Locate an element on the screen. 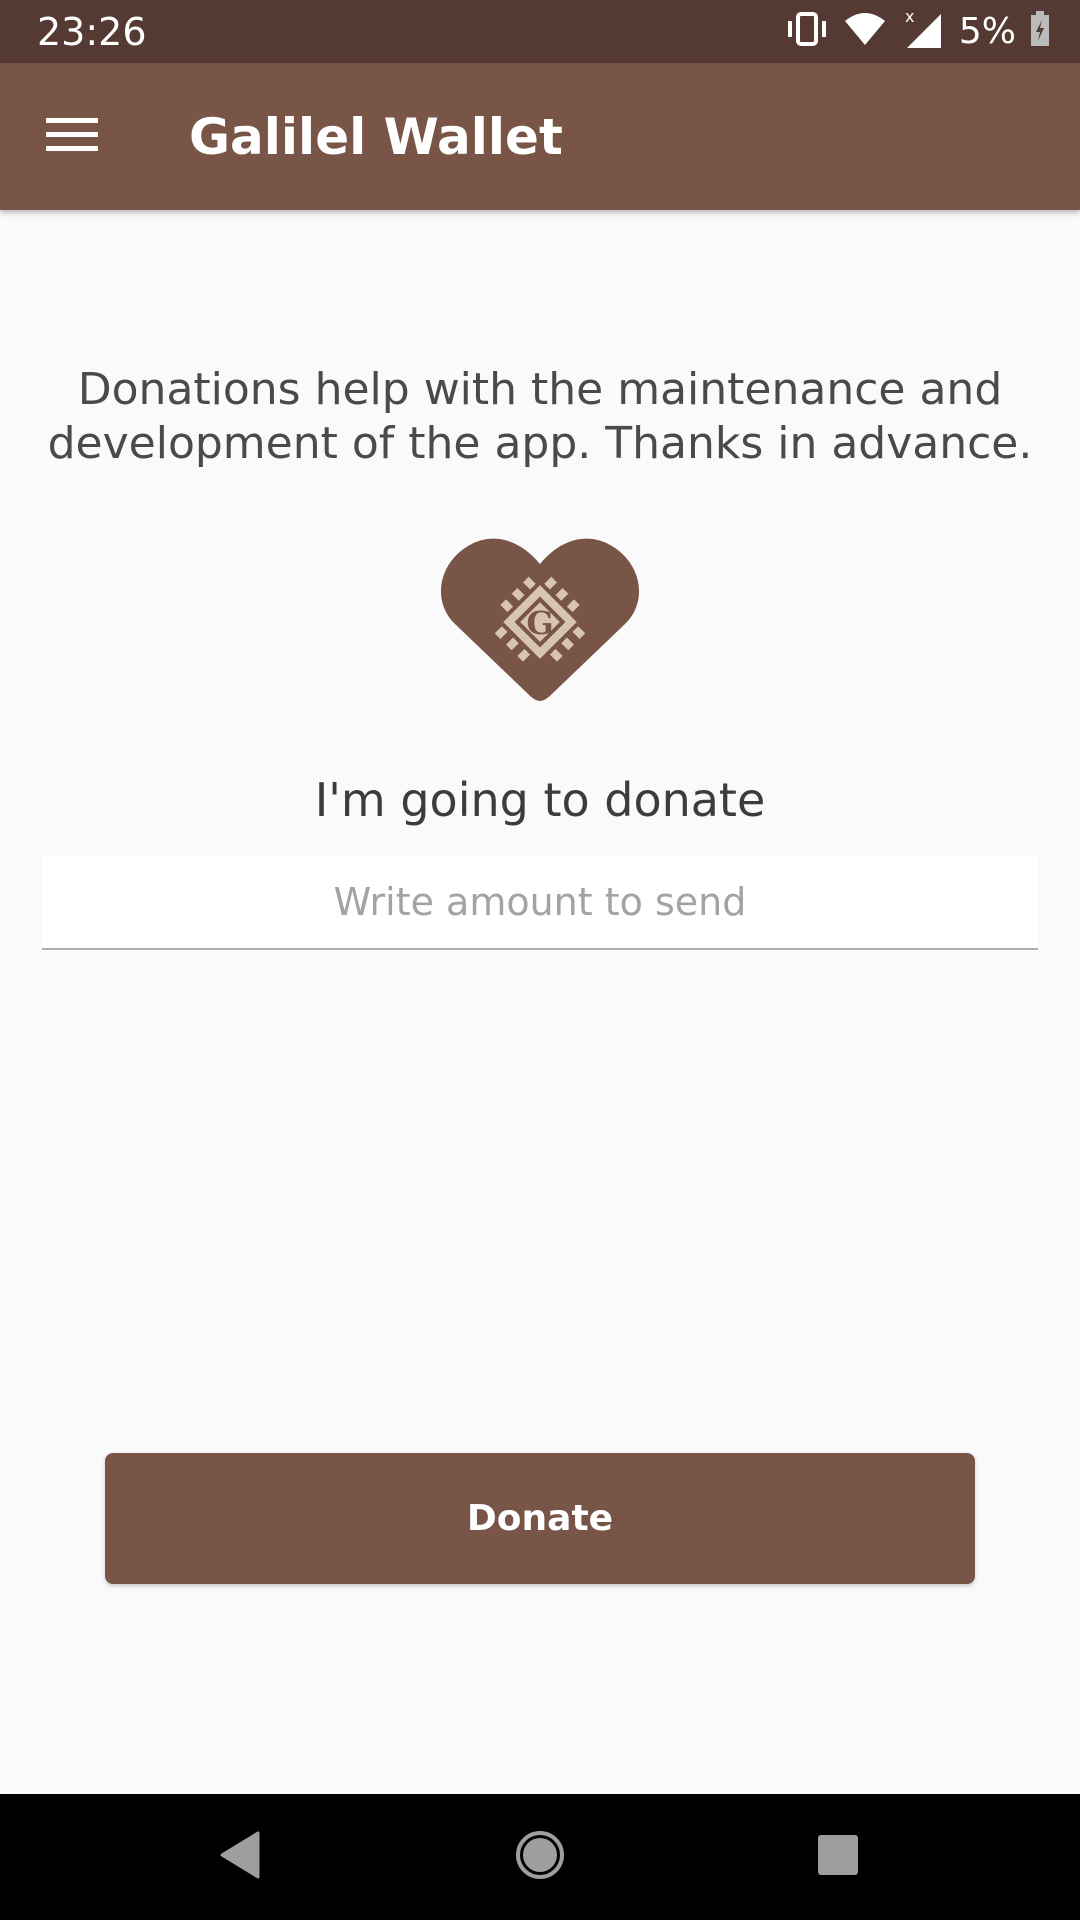 This screenshot has width=1080, height=1920. nav-home-button is located at coordinates (540, 1857).